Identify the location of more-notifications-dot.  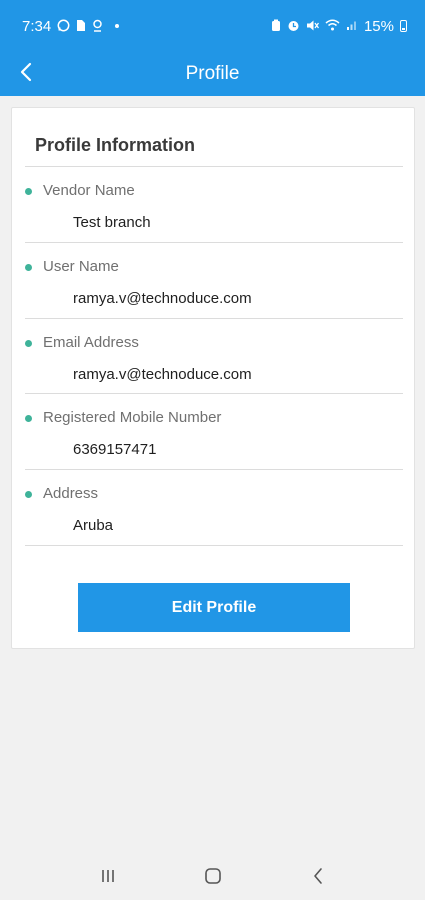
(117, 26).